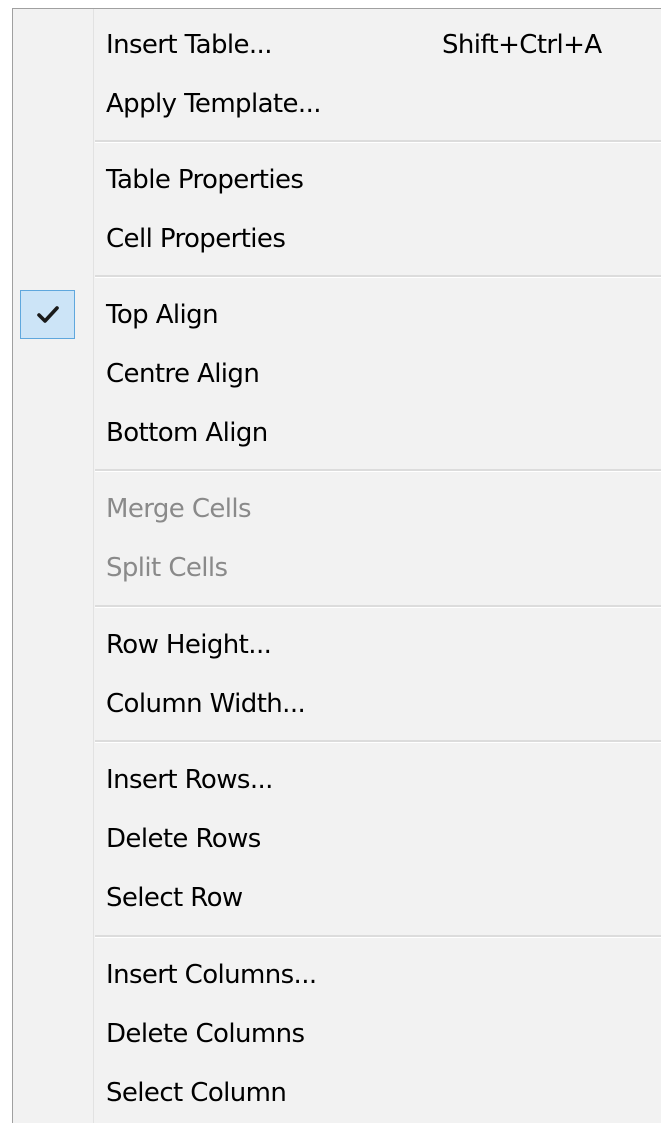 The width and height of the screenshot is (661, 1123). Describe the element at coordinates (205, 1034) in the screenshot. I see `menu-item-label: Delete Columns` at that location.